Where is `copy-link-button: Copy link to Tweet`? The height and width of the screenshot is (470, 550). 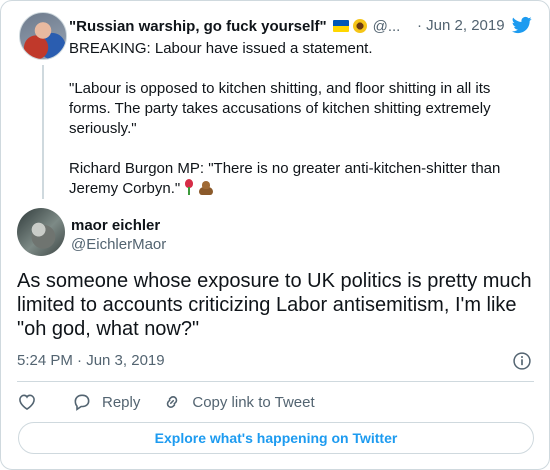
copy-link-button: Copy link to Tweet is located at coordinates (238, 402).